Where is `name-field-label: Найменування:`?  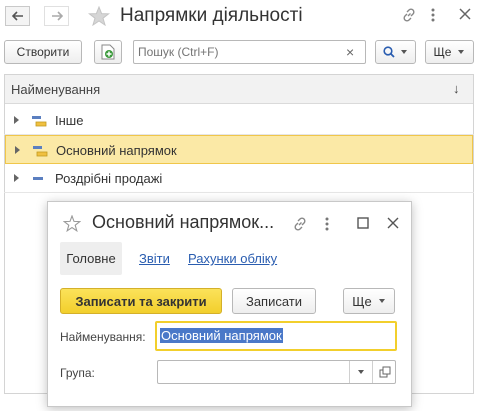
name-field-label: Найменування: is located at coordinates (103, 337).